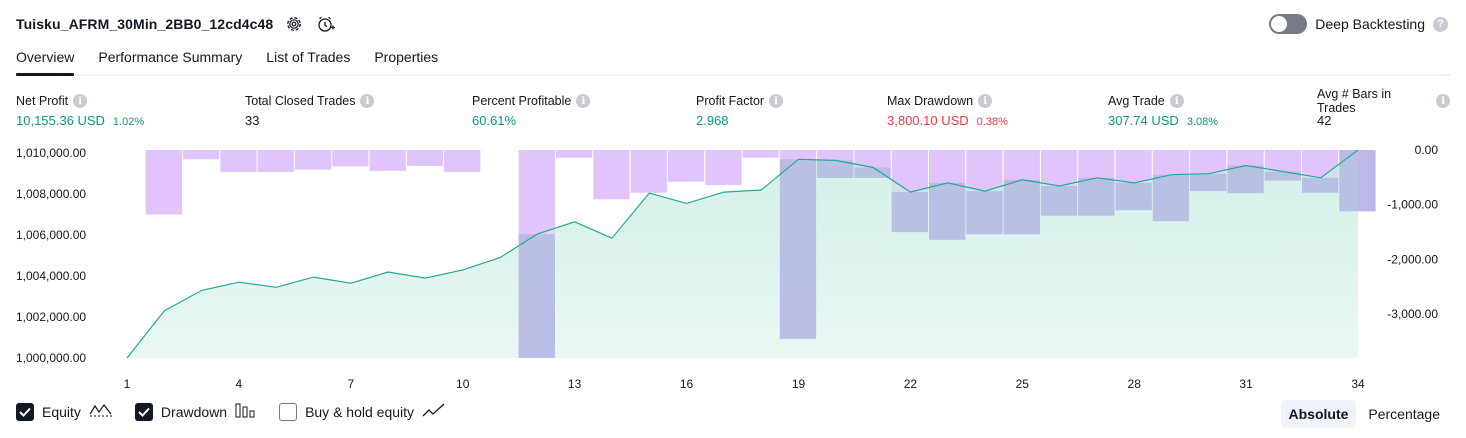 The image size is (1466, 438). I want to click on metric-label: Net Profit, so click(42, 101).